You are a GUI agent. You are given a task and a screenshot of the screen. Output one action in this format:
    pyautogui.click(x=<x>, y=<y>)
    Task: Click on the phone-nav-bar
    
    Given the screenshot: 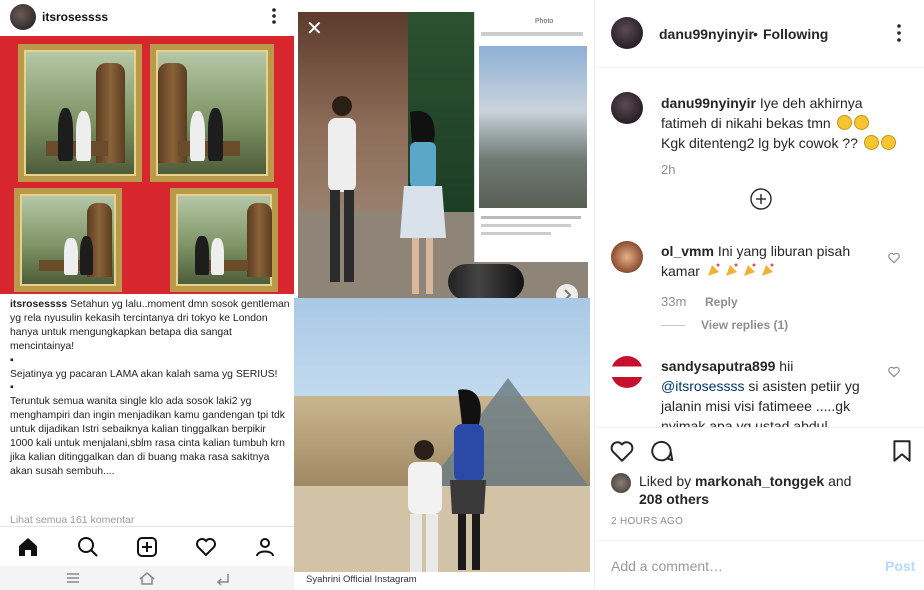 What is the action you would take?
    pyautogui.click(x=147, y=546)
    